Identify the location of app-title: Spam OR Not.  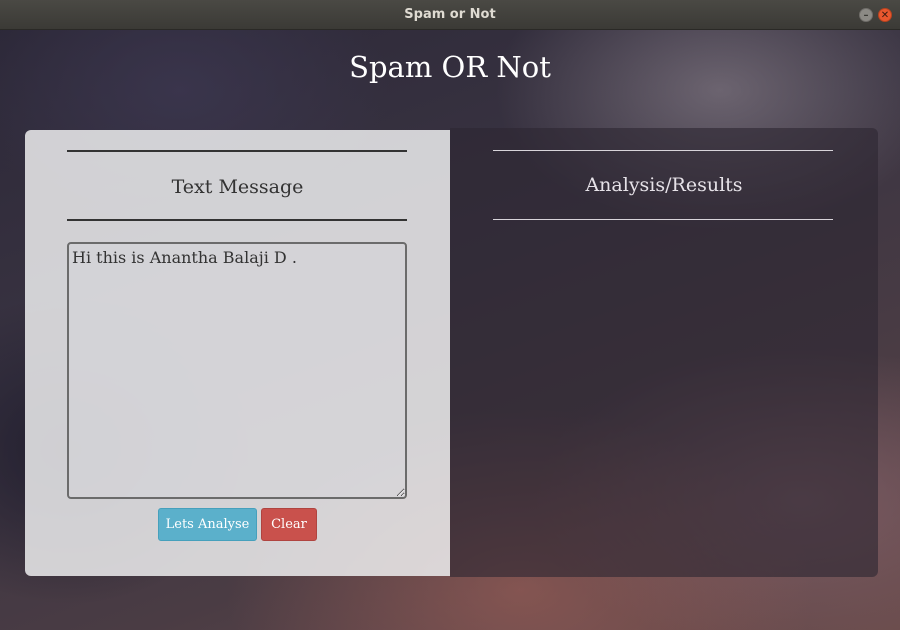
(450, 67).